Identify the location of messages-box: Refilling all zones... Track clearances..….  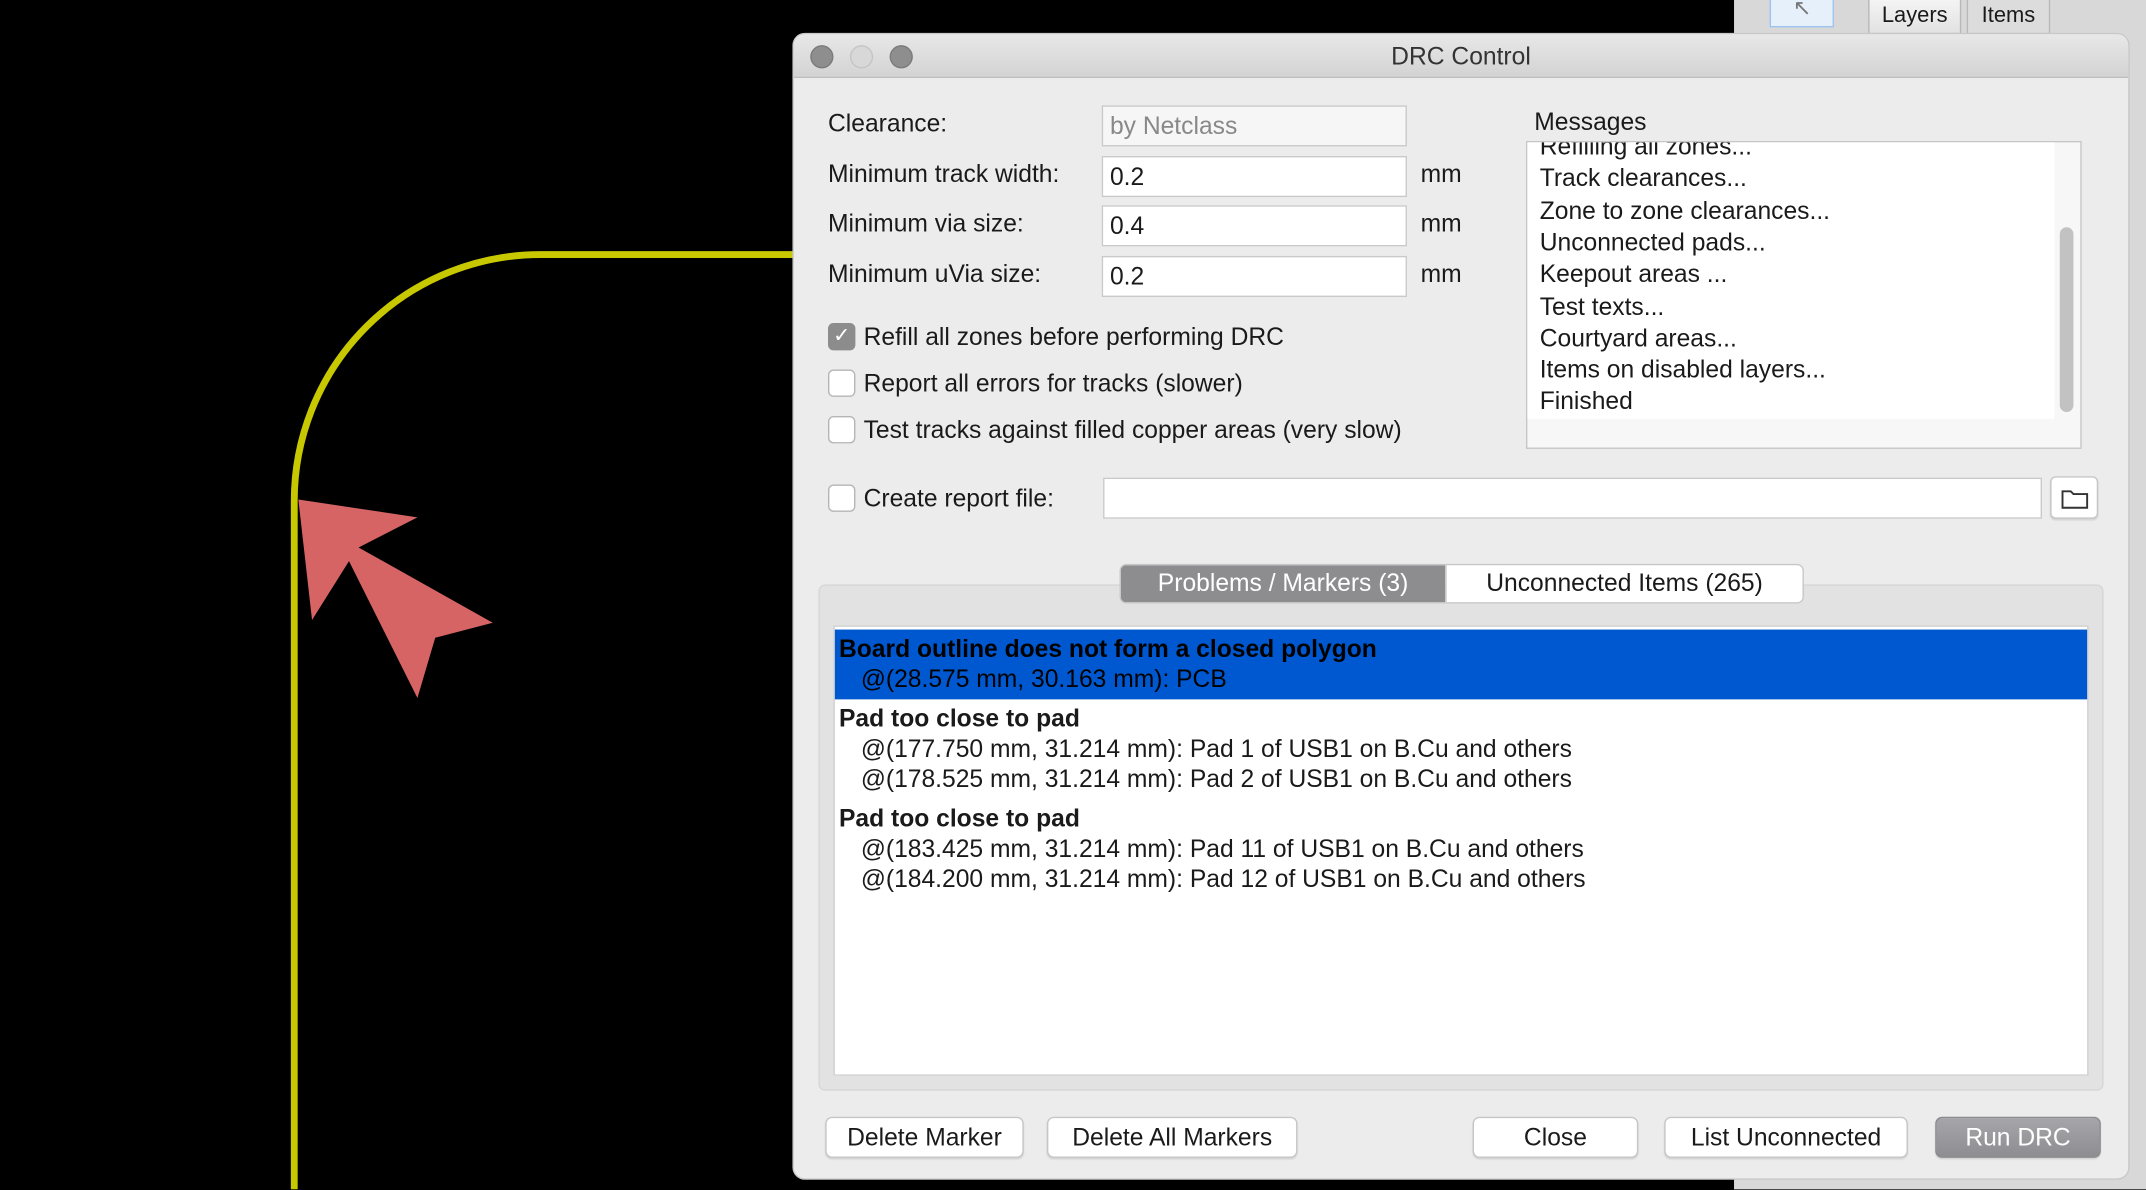
(1804, 294).